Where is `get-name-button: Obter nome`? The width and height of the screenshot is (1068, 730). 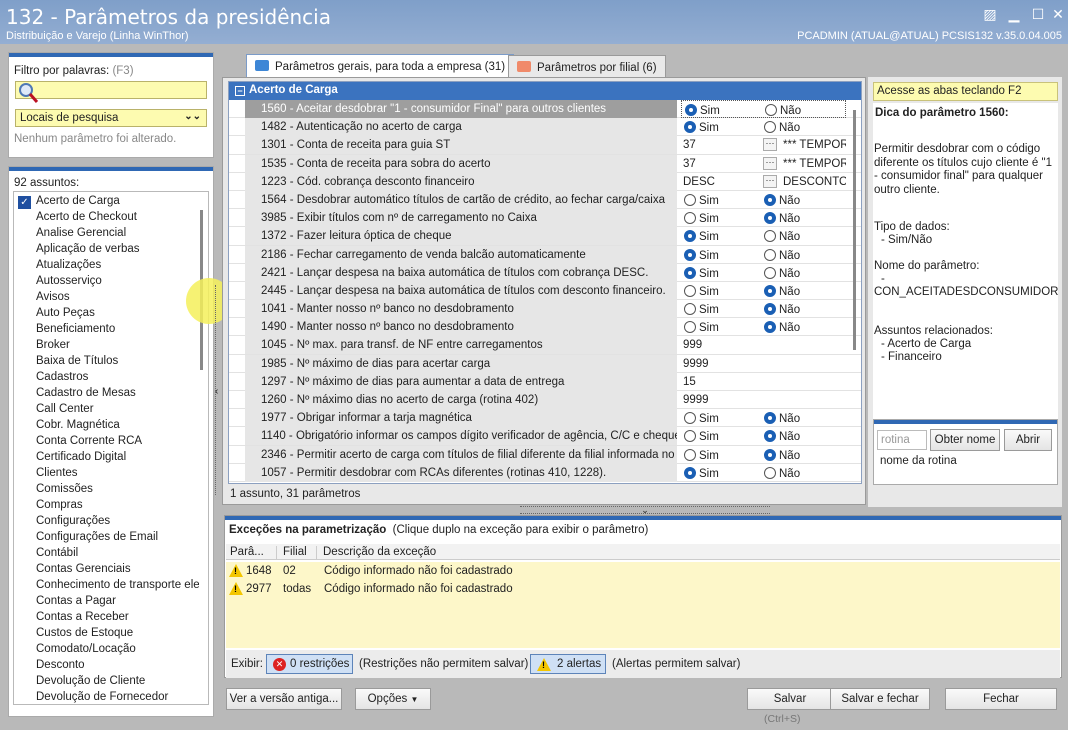
get-name-button: Obter nome is located at coordinates (965, 440).